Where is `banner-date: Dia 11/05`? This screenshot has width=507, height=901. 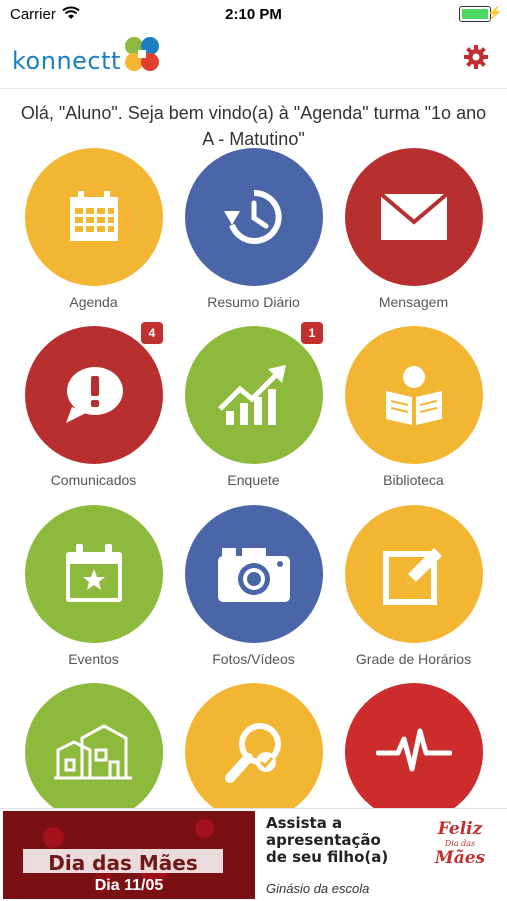
banner-date: Dia 11/05 is located at coordinates (129, 885).